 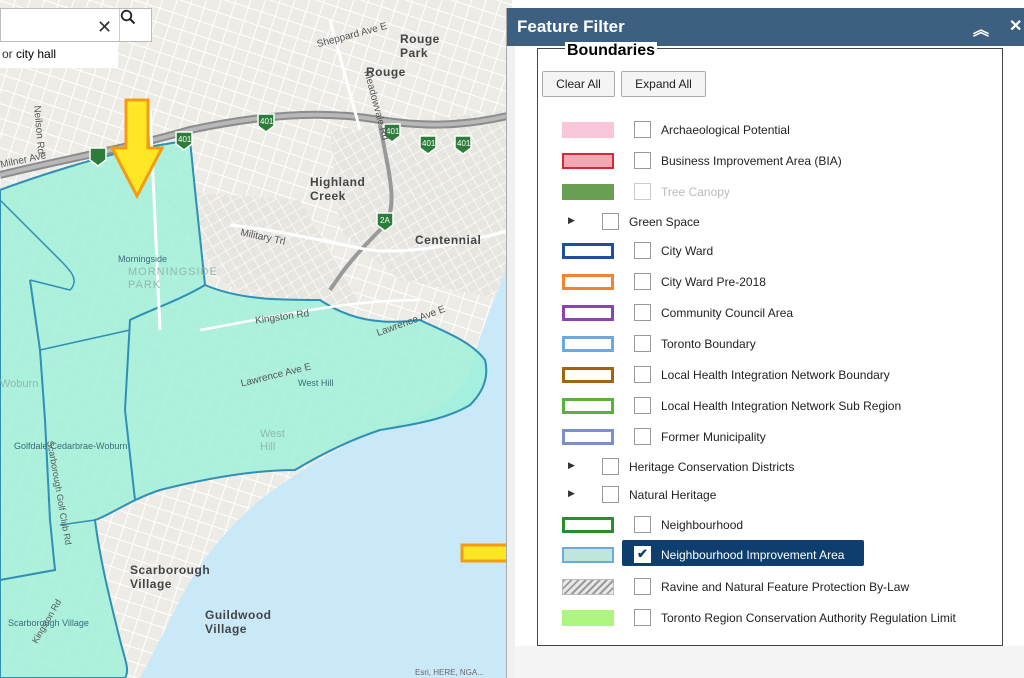 I want to click on map-label-west-hill-large: West Hill, so click(x=272, y=440).